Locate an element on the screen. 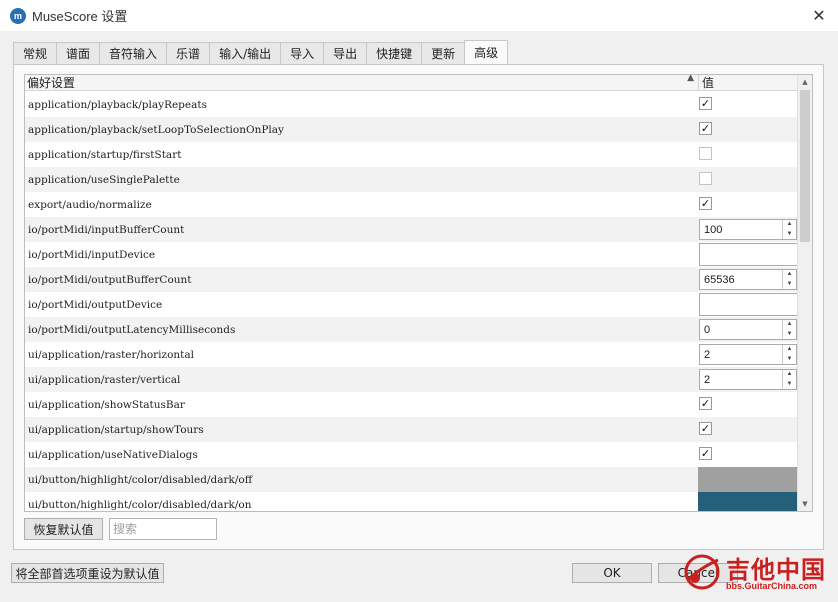 The height and width of the screenshot is (602, 838). table-row: application/useSinglePalette is located at coordinates (411, 179).